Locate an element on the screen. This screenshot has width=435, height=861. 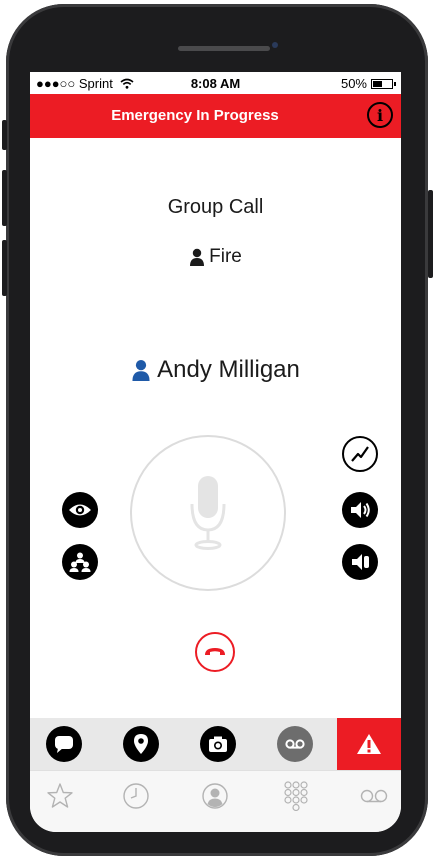
active-speaker-row: Andy Milligan is located at coordinates (215, 370).